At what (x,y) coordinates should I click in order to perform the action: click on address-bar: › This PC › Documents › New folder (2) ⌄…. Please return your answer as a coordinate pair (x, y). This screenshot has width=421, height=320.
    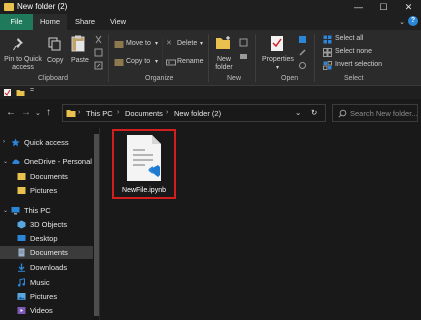
    Looking at the image, I should click on (194, 113).